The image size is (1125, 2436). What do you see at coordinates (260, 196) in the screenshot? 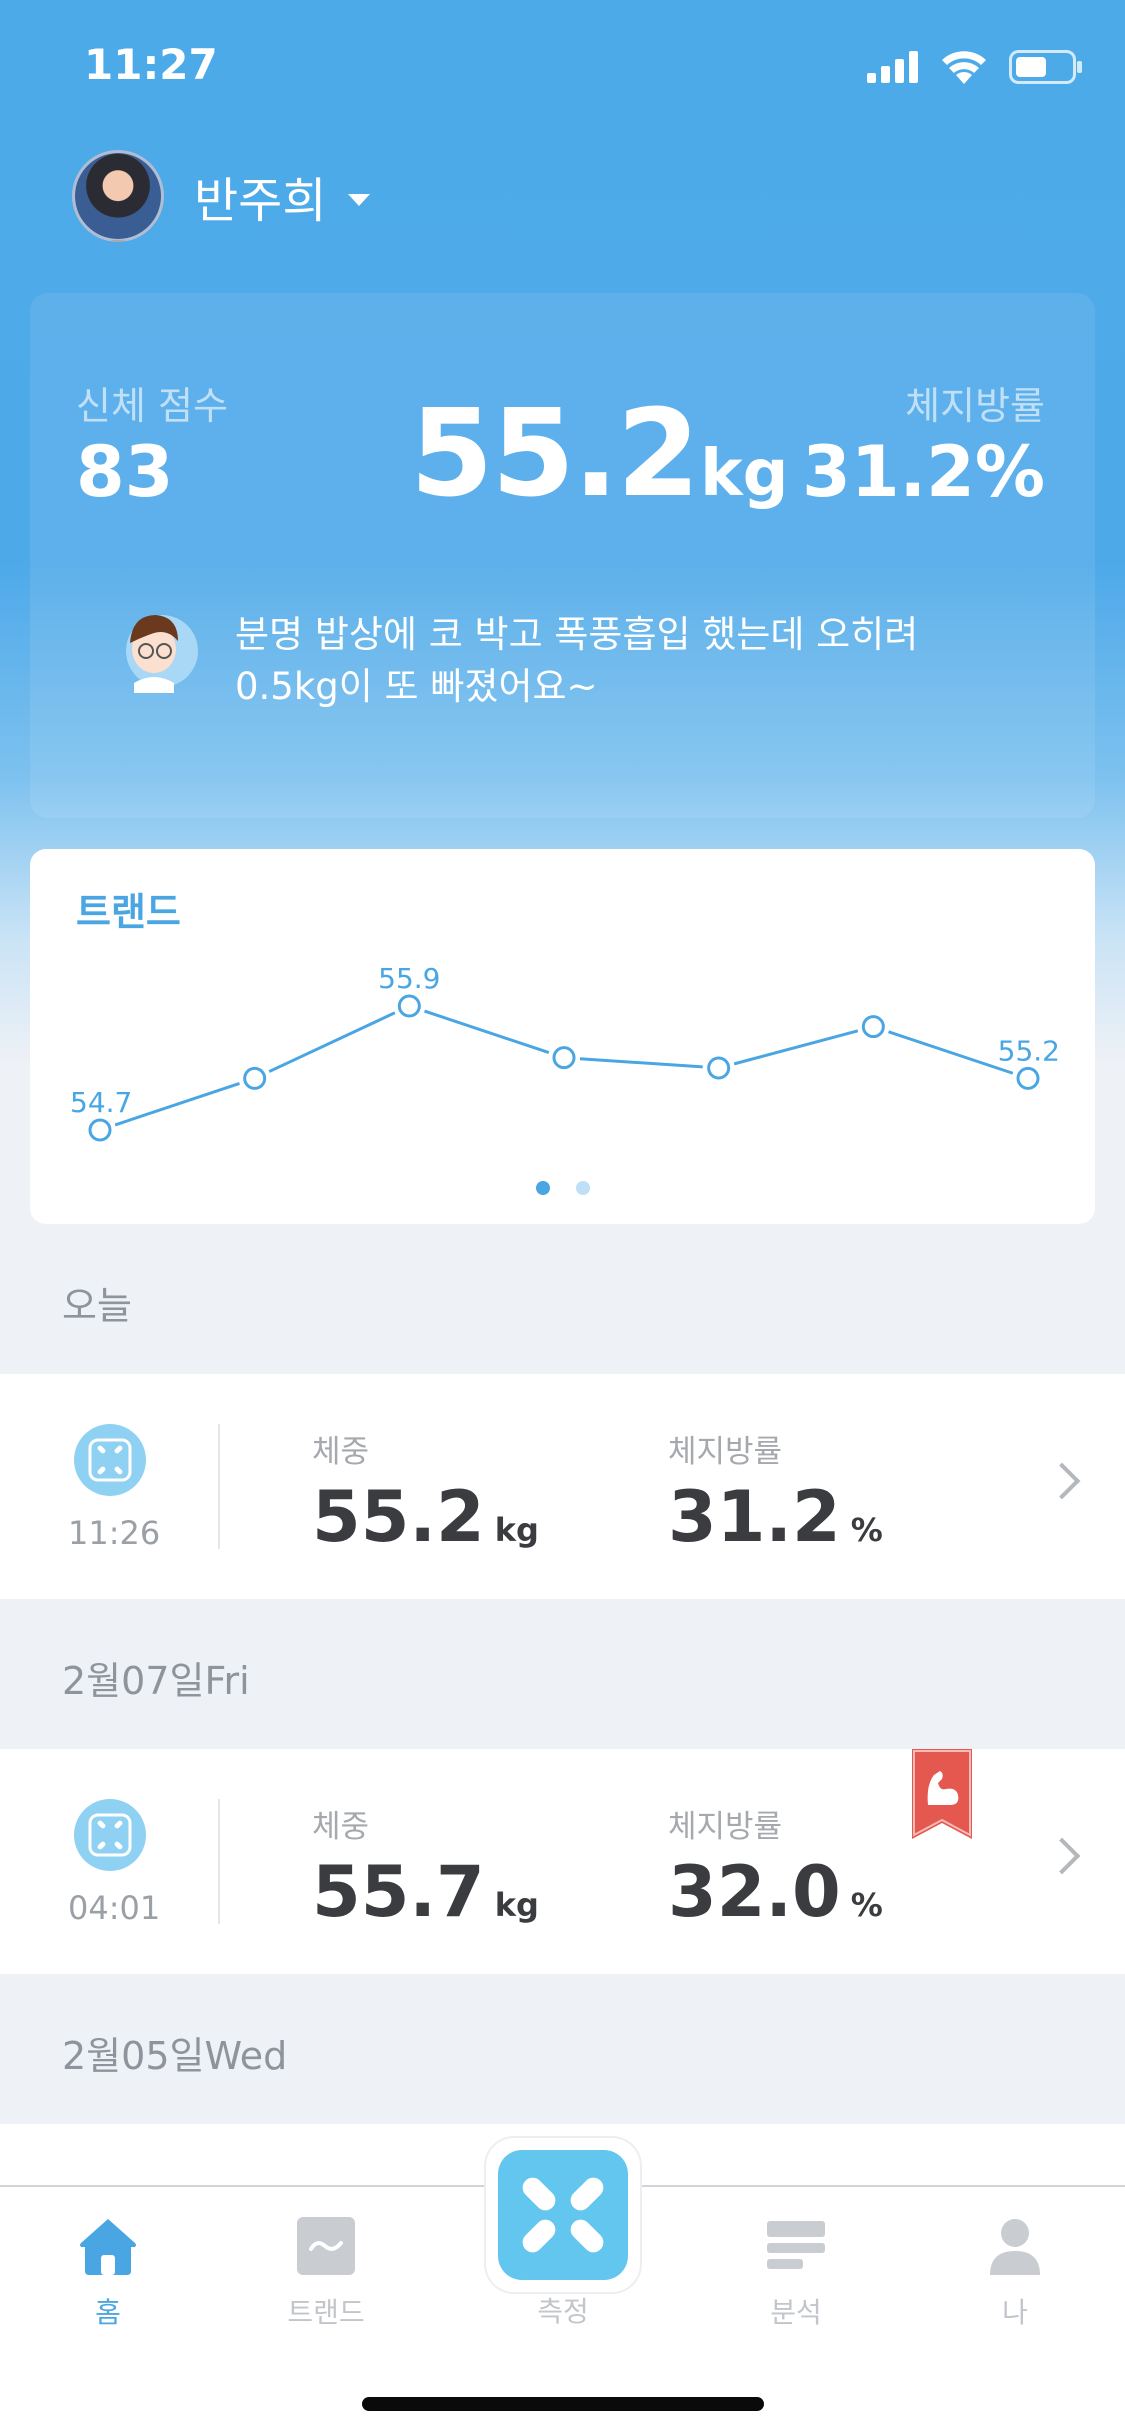
I see `user-name: 반주희` at bounding box center [260, 196].